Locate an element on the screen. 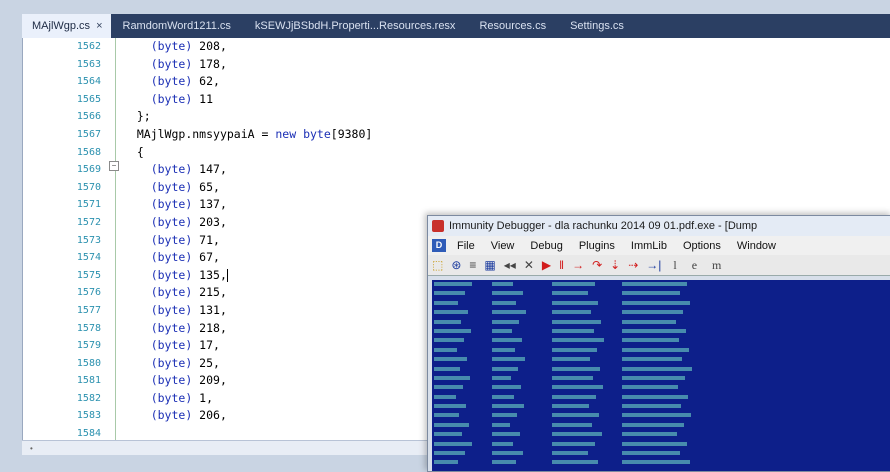  dump-window-icon: D is located at coordinates (439, 245).